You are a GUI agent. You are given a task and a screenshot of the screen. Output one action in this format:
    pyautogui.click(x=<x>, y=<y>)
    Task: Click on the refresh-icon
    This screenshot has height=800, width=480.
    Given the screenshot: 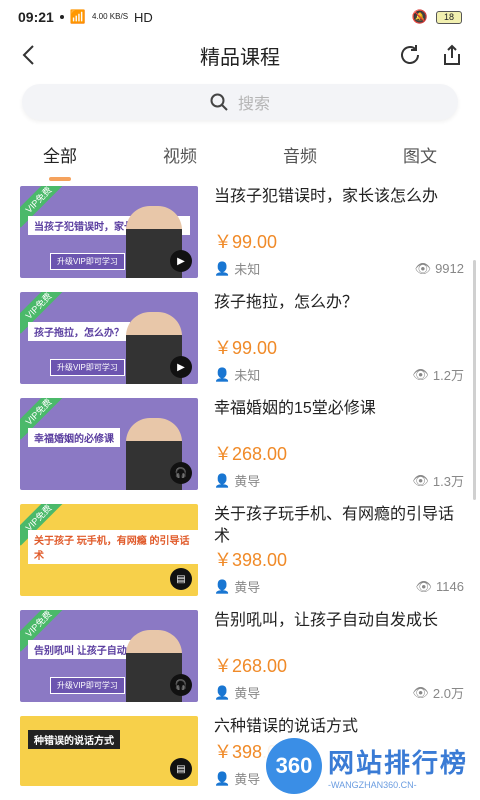 What is the action you would take?
    pyautogui.click(x=410, y=54)
    